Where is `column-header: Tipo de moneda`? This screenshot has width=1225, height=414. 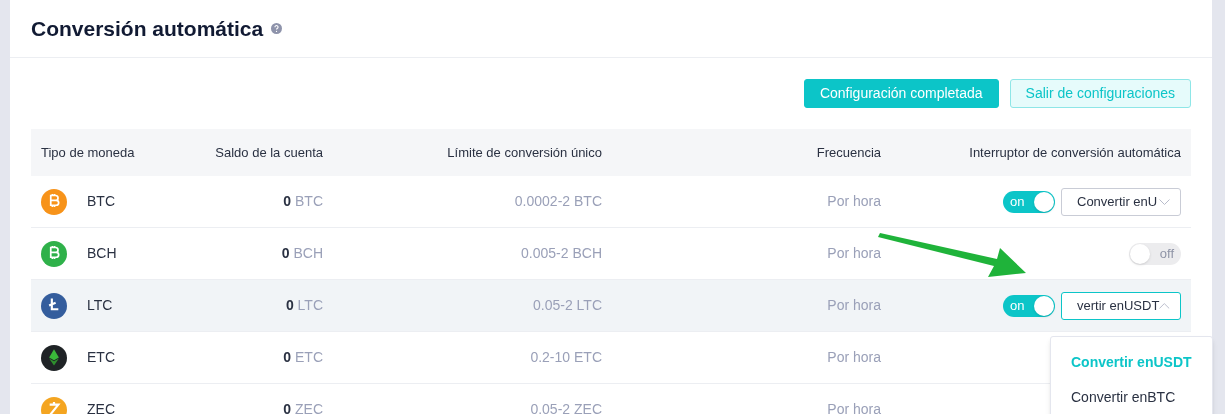 column-header: Tipo de moneda is located at coordinates (88, 152).